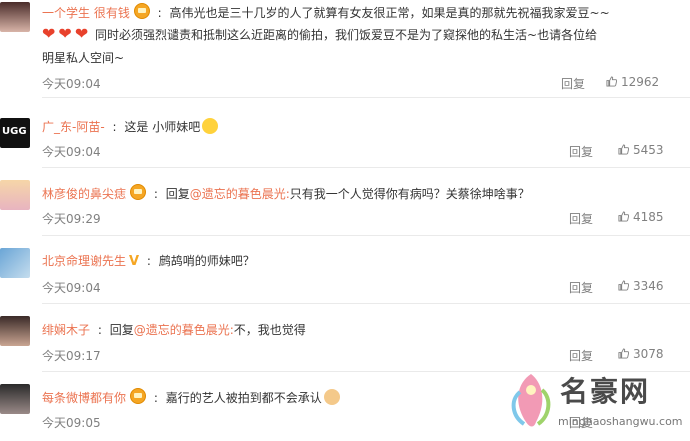  I want to click on like-button: 4185, so click(641, 217).